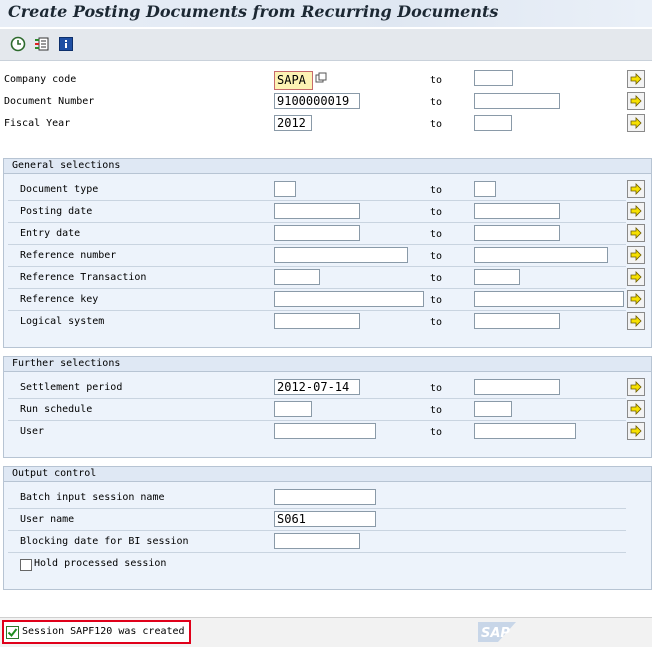 Image resolution: width=652 pixels, height=647 pixels. I want to click on user-to-field, so click(525, 431).